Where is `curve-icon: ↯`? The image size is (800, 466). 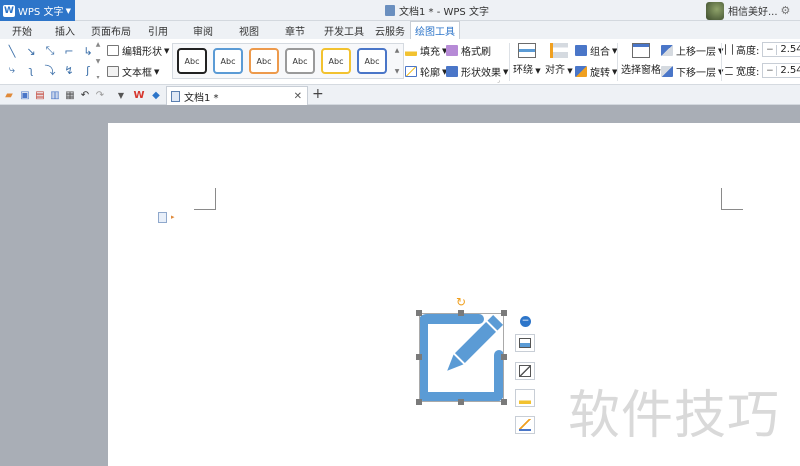
curve-icon: ↯ is located at coordinates (69, 70).